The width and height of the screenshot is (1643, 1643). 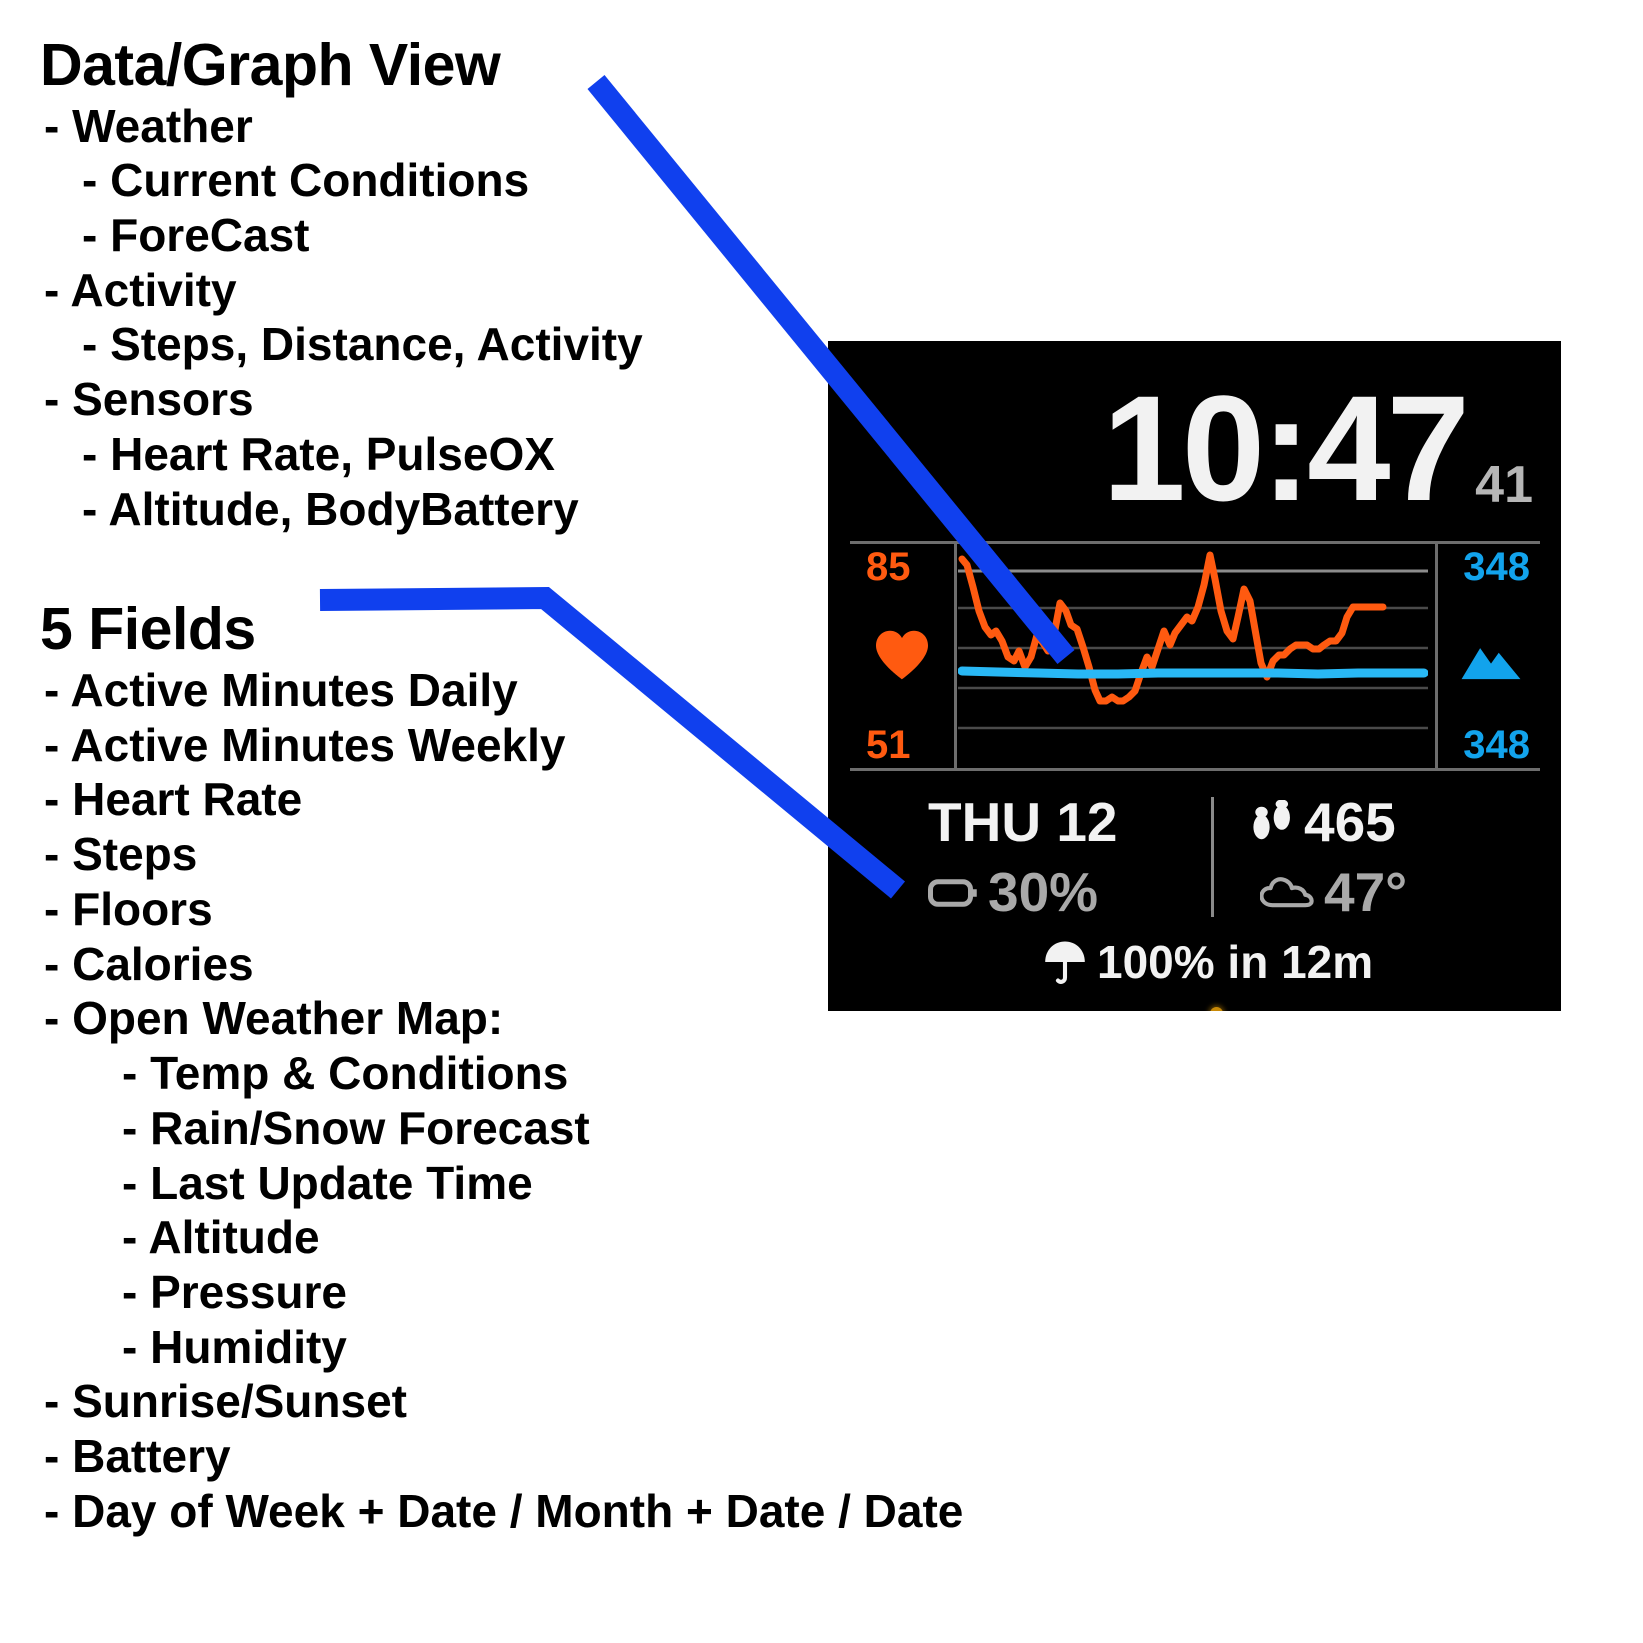 What do you see at coordinates (345, 1073) in the screenshot?
I see `list-item: - Temp & Conditions` at bounding box center [345, 1073].